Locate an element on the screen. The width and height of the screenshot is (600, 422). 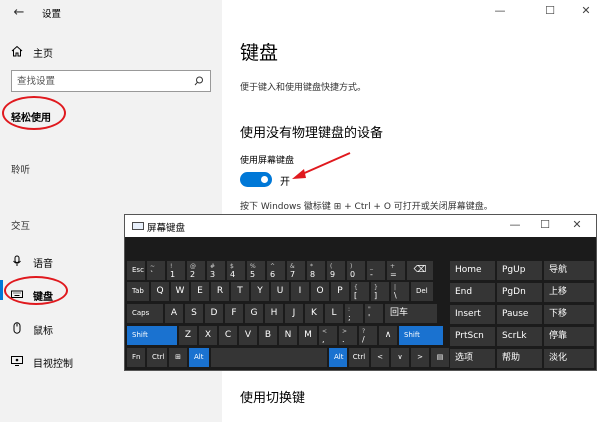
key: <, is located at coordinates (328, 335).